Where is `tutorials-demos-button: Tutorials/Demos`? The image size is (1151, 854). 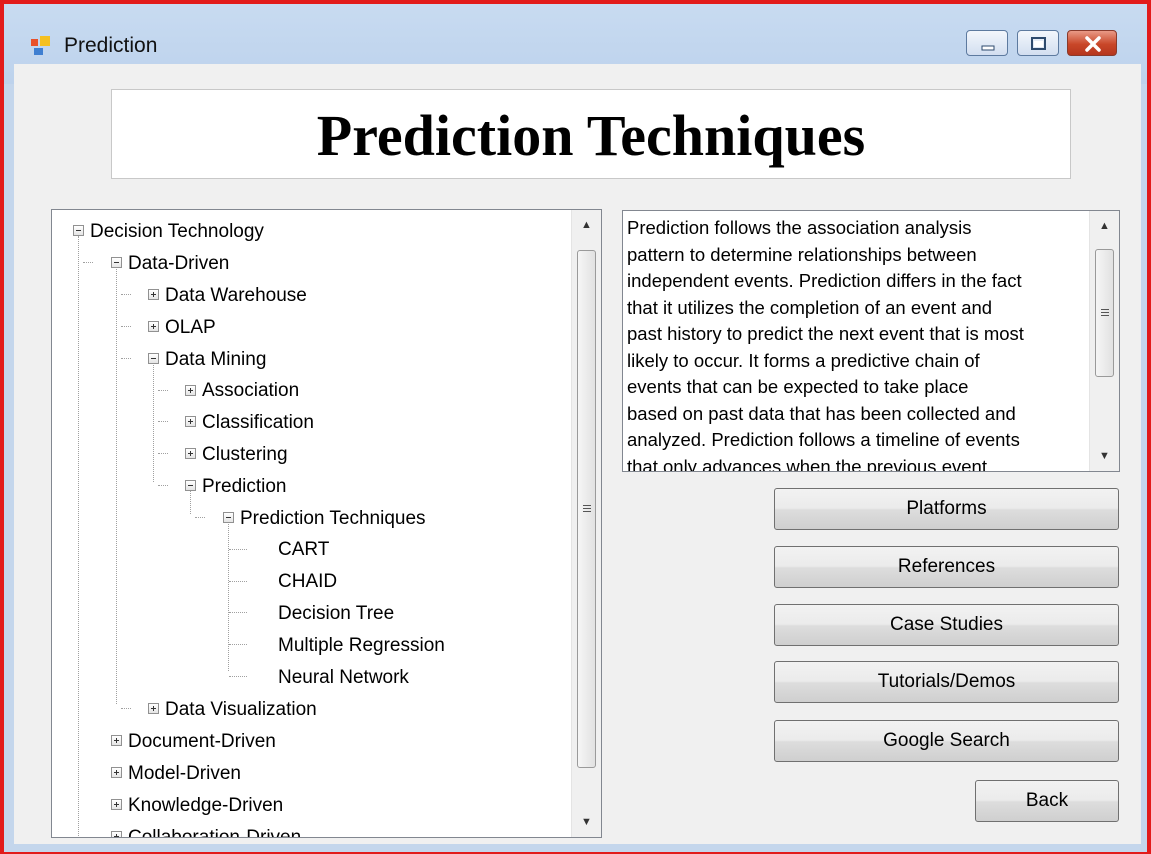 tutorials-demos-button: Tutorials/Demos is located at coordinates (946, 682).